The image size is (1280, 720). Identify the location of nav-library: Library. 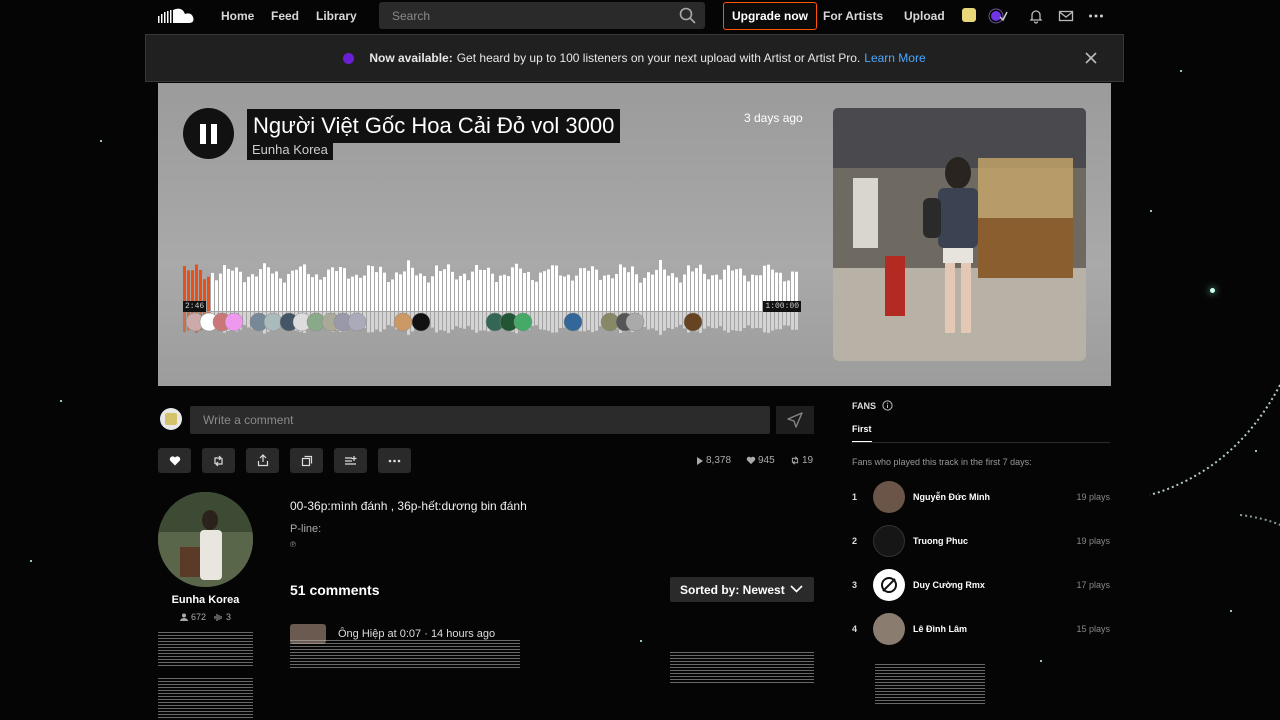
(336, 16).